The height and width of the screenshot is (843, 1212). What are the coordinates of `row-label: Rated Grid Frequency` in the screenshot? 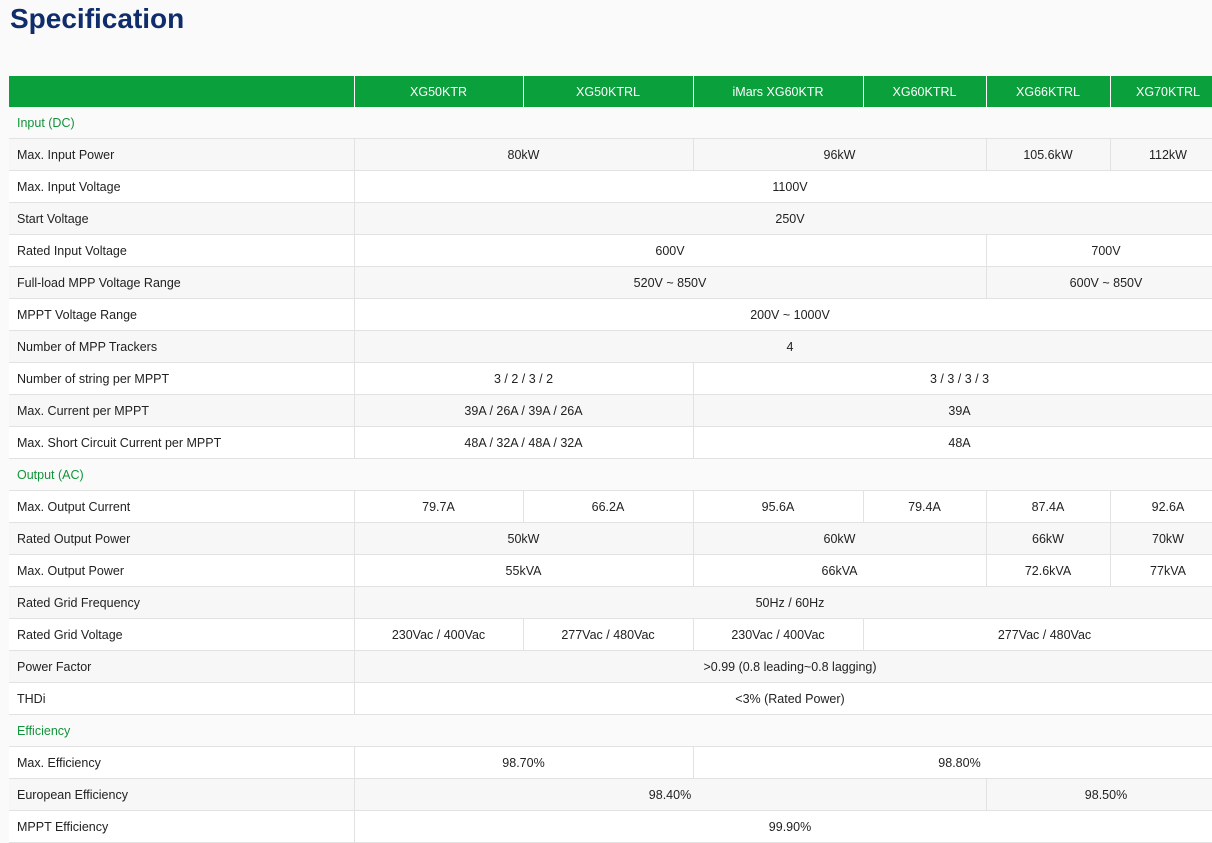 It's located at (182, 602).